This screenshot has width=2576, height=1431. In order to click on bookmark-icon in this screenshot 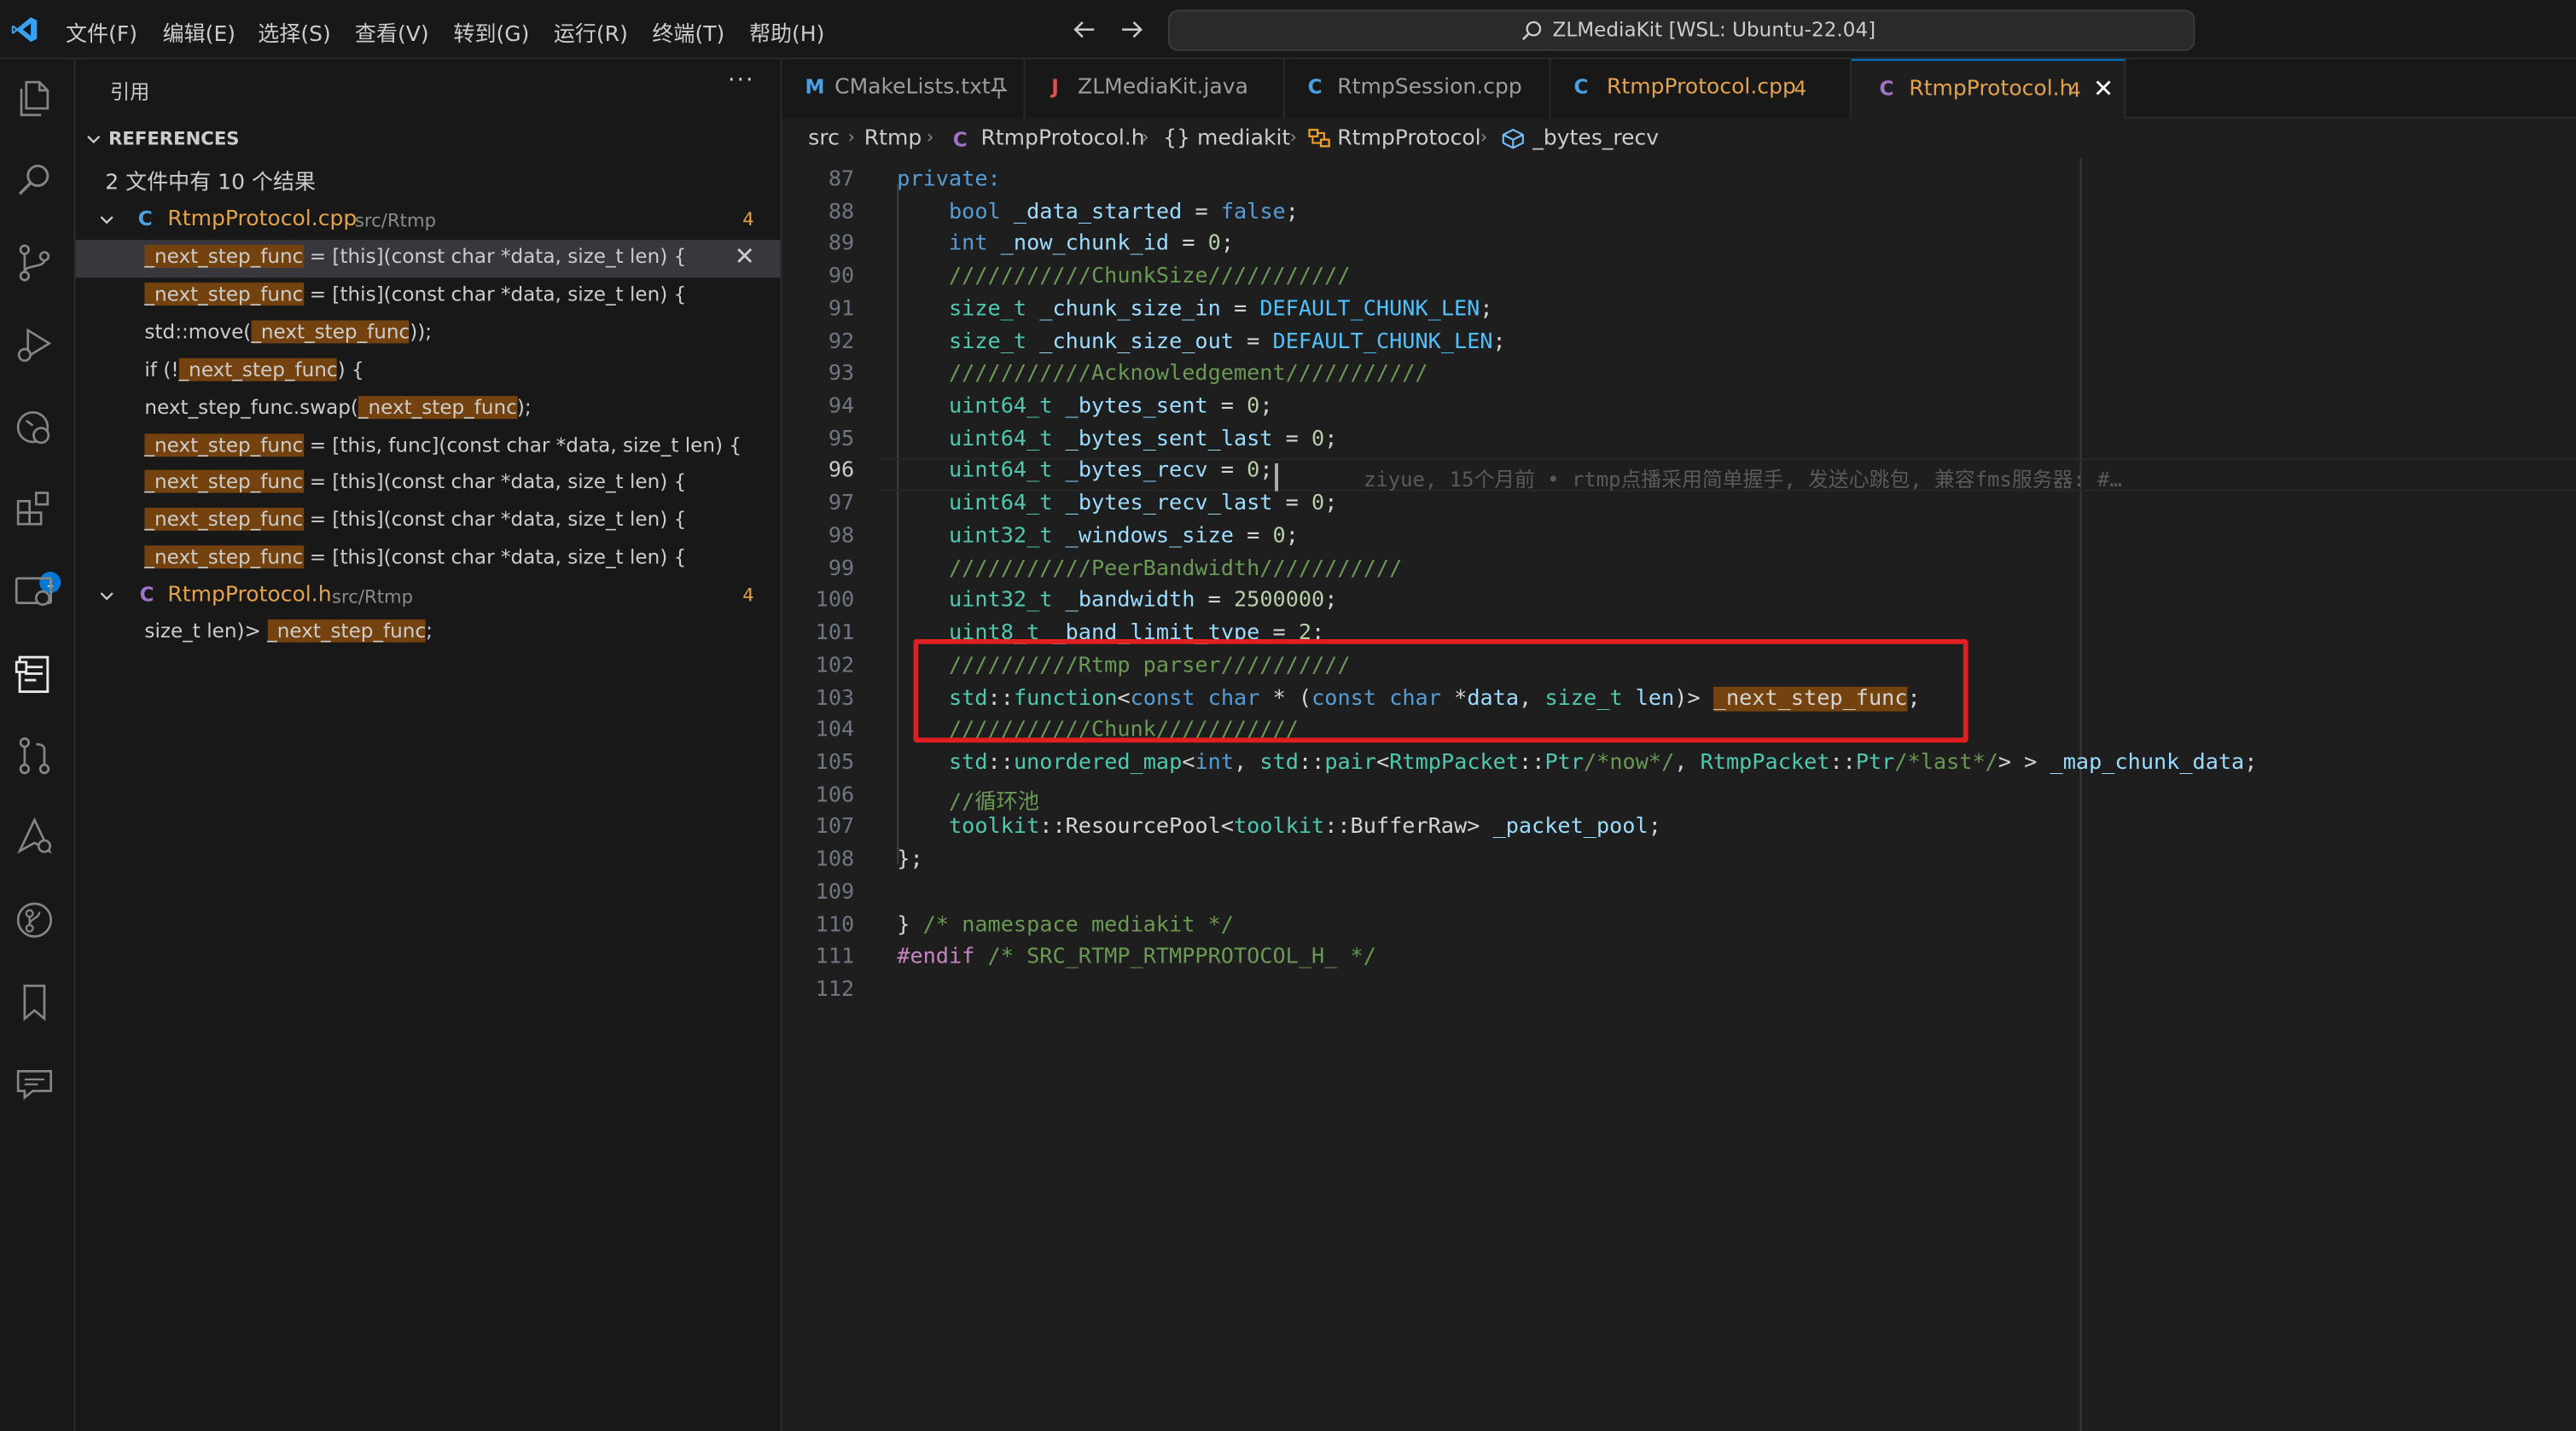, I will do `click(34, 1003)`.